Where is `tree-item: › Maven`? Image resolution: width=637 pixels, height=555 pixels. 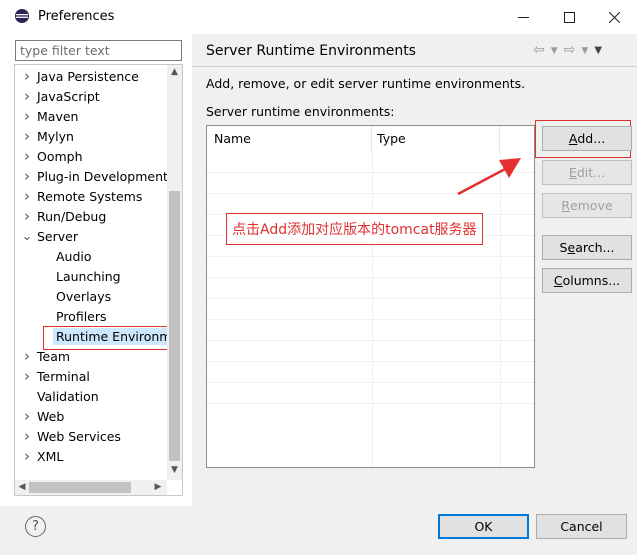 tree-item: › Maven is located at coordinates (49, 116).